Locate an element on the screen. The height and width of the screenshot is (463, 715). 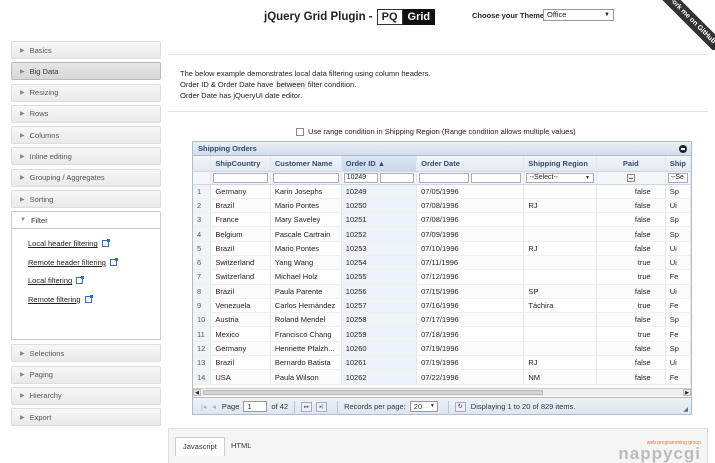
cell-country: Switzerland is located at coordinates (240, 263).